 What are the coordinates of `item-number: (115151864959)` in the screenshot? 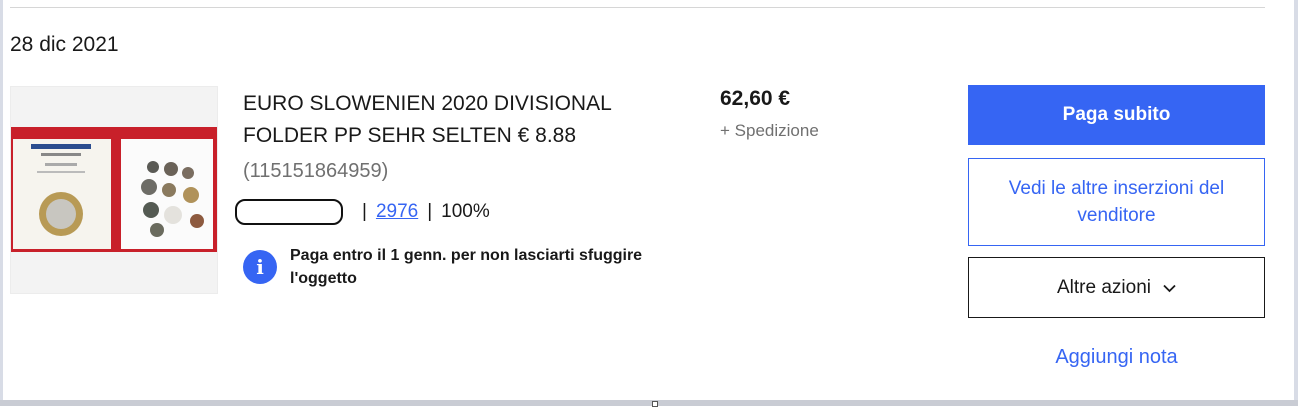 It's located at (316, 171).